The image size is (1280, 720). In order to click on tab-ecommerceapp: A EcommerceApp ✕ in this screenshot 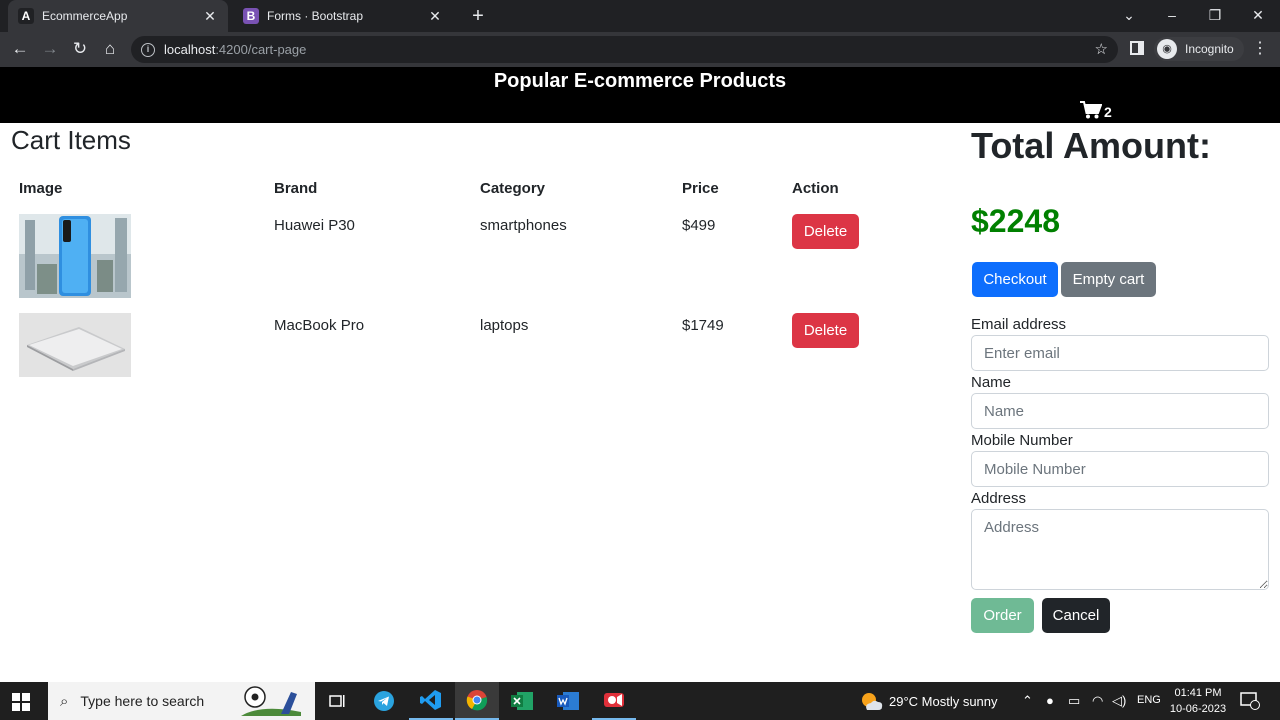, I will do `click(118, 16)`.